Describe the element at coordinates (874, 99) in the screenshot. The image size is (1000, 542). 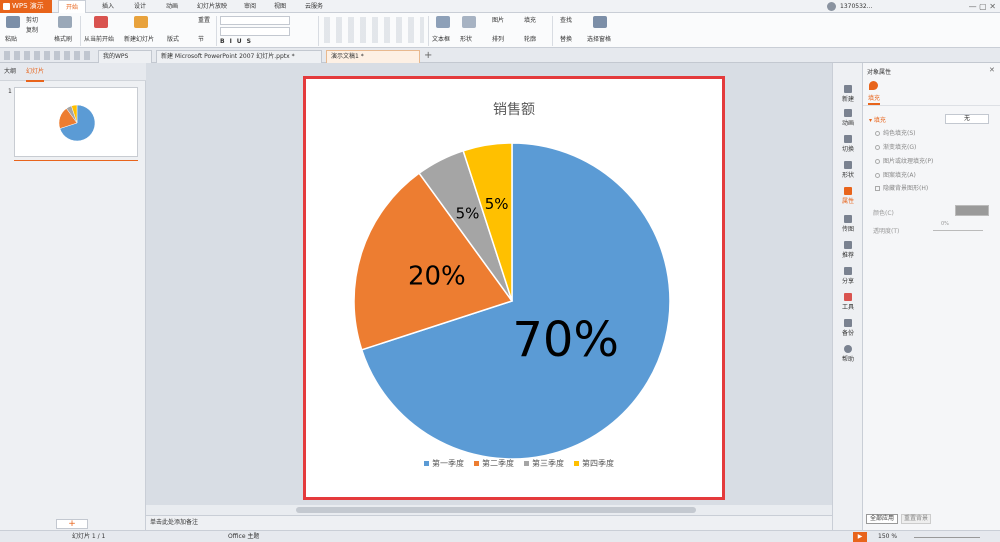
I see `tab-fill: 填充` at that location.